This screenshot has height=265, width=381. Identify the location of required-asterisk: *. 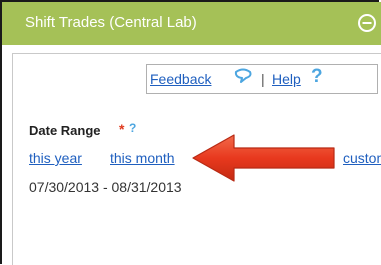
(122, 129).